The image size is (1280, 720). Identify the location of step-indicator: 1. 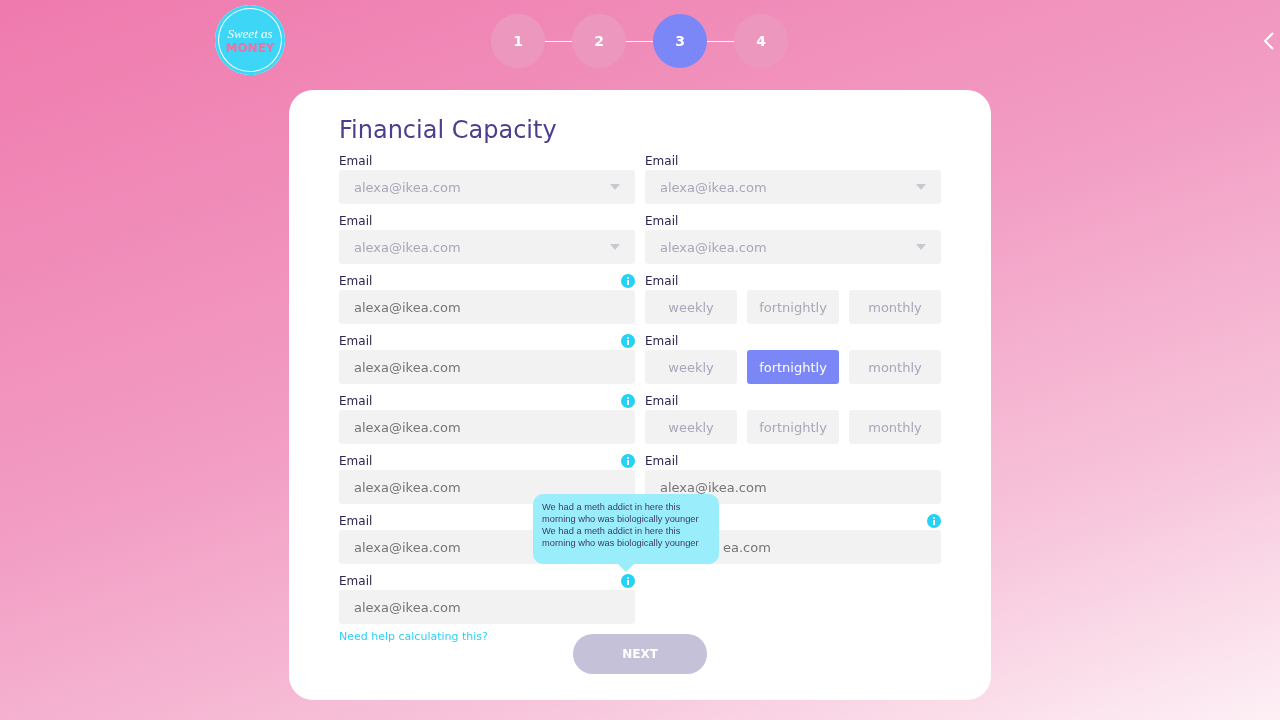
(518, 41).